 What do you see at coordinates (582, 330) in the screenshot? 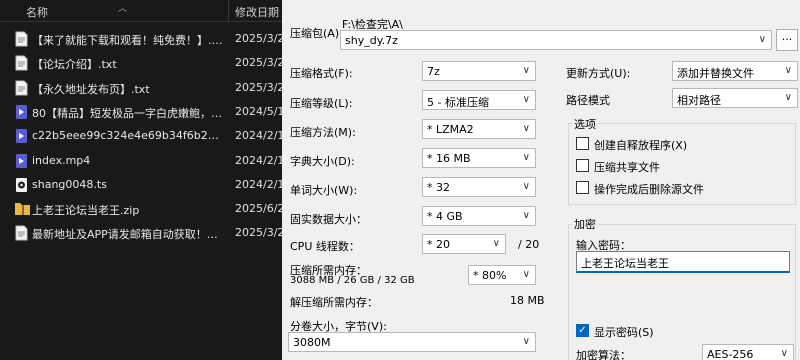
I see `show-password-checkbox: ✓` at bounding box center [582, 330].